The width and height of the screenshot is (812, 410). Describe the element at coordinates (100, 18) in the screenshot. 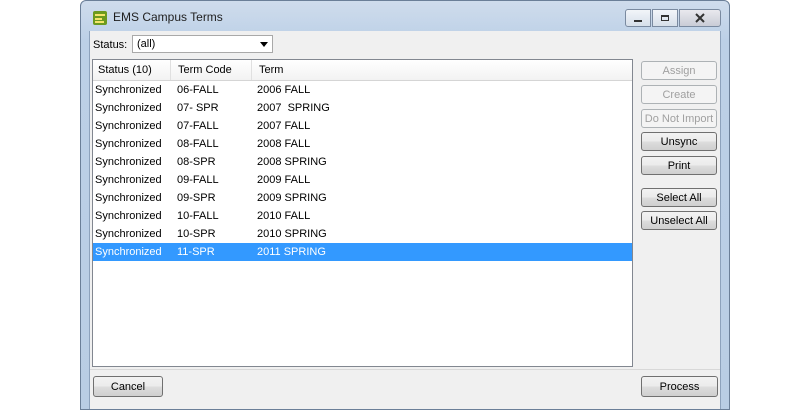

I see `app-icon` at that location.